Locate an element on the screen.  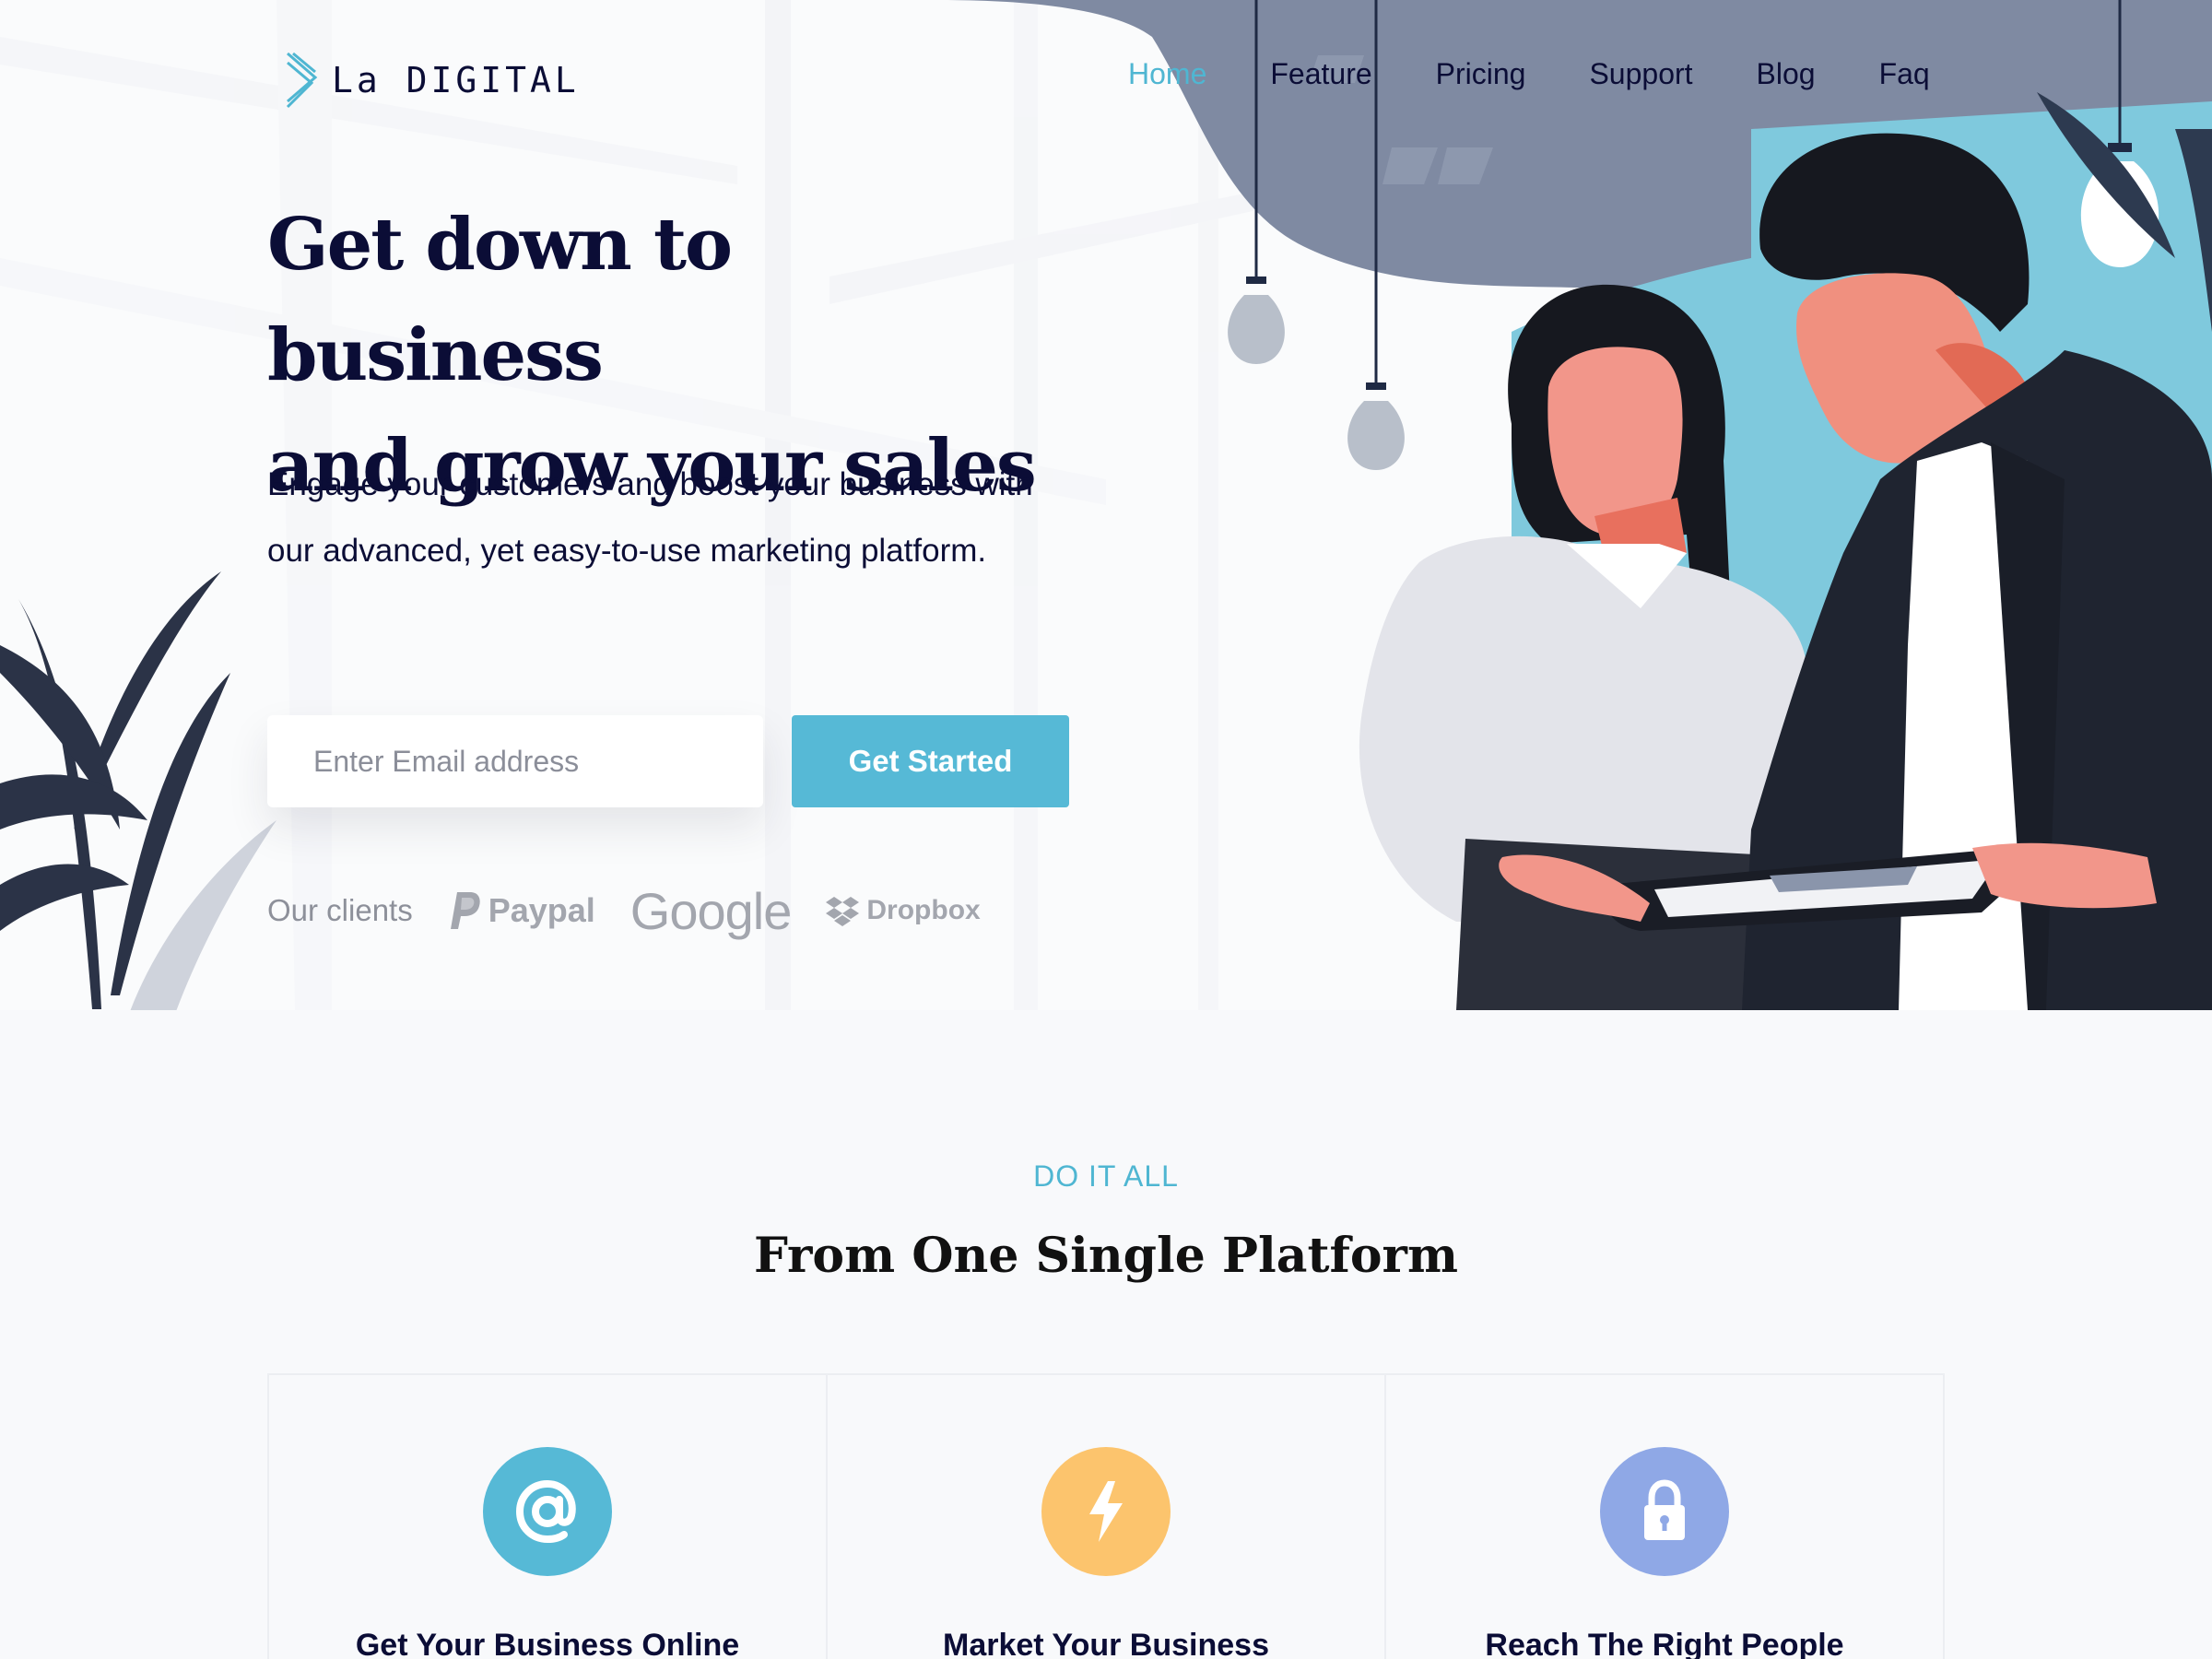
decorative-palm-icon is located at coordinates (138, 790).